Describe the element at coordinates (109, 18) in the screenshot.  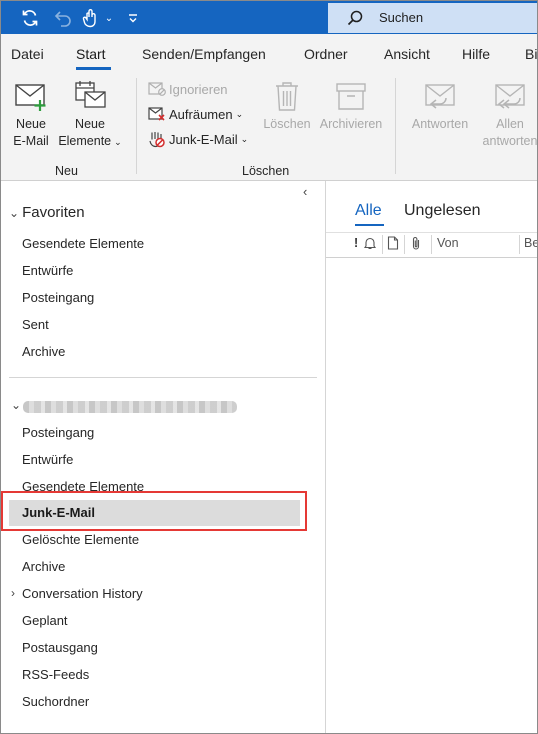
I see `dropdown-icon: ⌄` at that location.